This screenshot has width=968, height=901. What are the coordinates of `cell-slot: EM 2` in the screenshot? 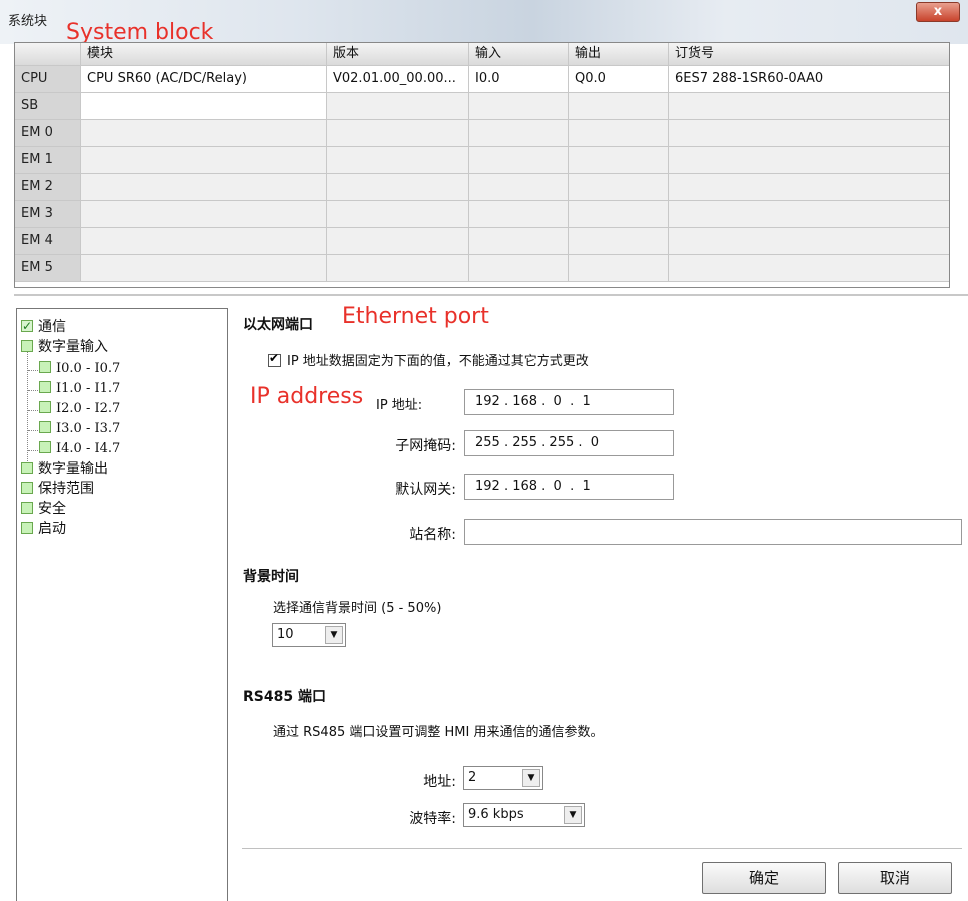 It's located at (48, 187).